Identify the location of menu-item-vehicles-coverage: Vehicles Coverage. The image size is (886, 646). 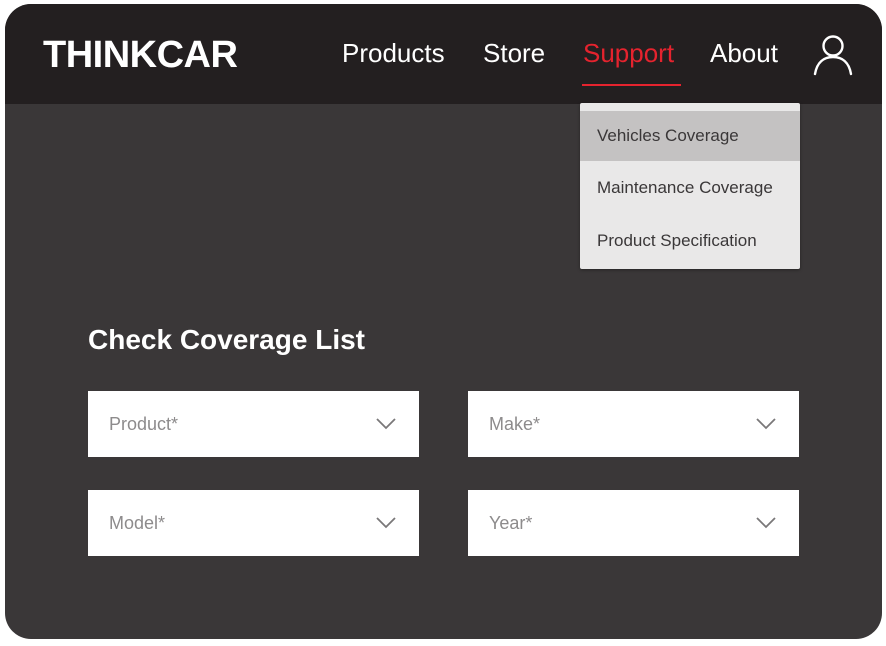
(690, 136).